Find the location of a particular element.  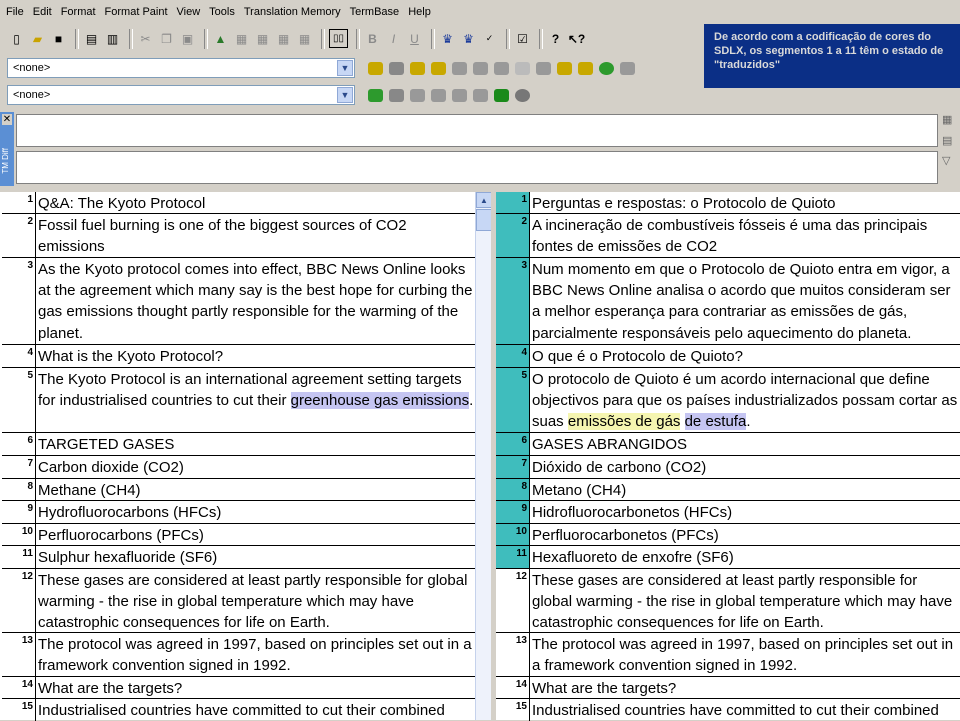

segment-text: O que é o Protocolo de Quioto? is located at coordinates (746, 356).